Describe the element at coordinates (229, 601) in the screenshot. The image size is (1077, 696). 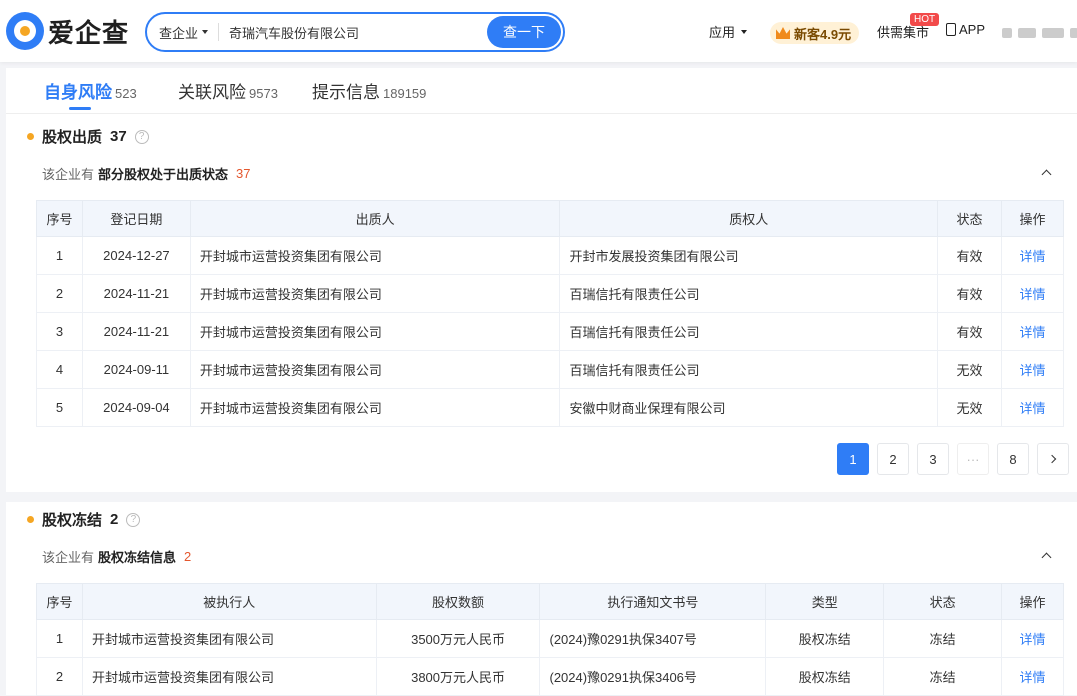
I see `column-header: 被执行人` at that location.